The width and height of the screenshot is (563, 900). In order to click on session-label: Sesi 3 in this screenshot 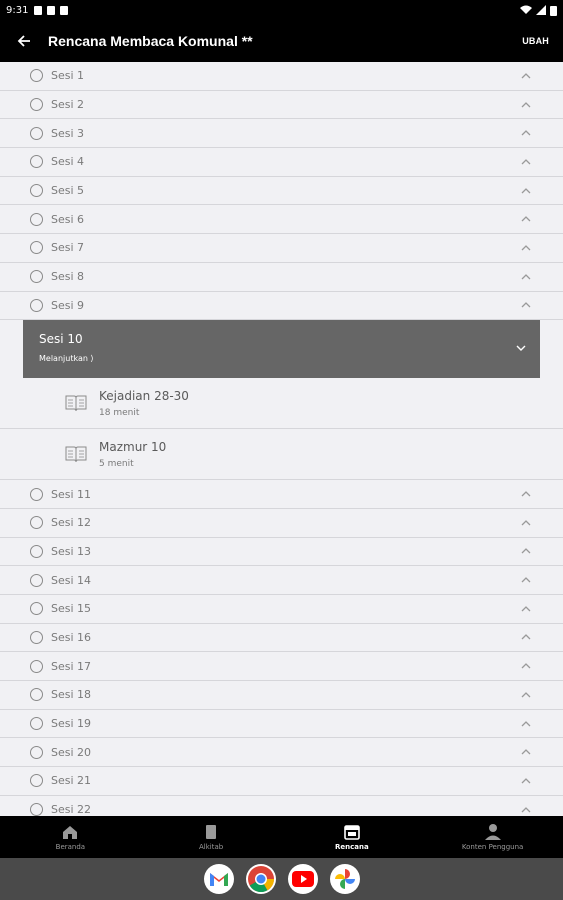, I will do `click(68, 133)`.